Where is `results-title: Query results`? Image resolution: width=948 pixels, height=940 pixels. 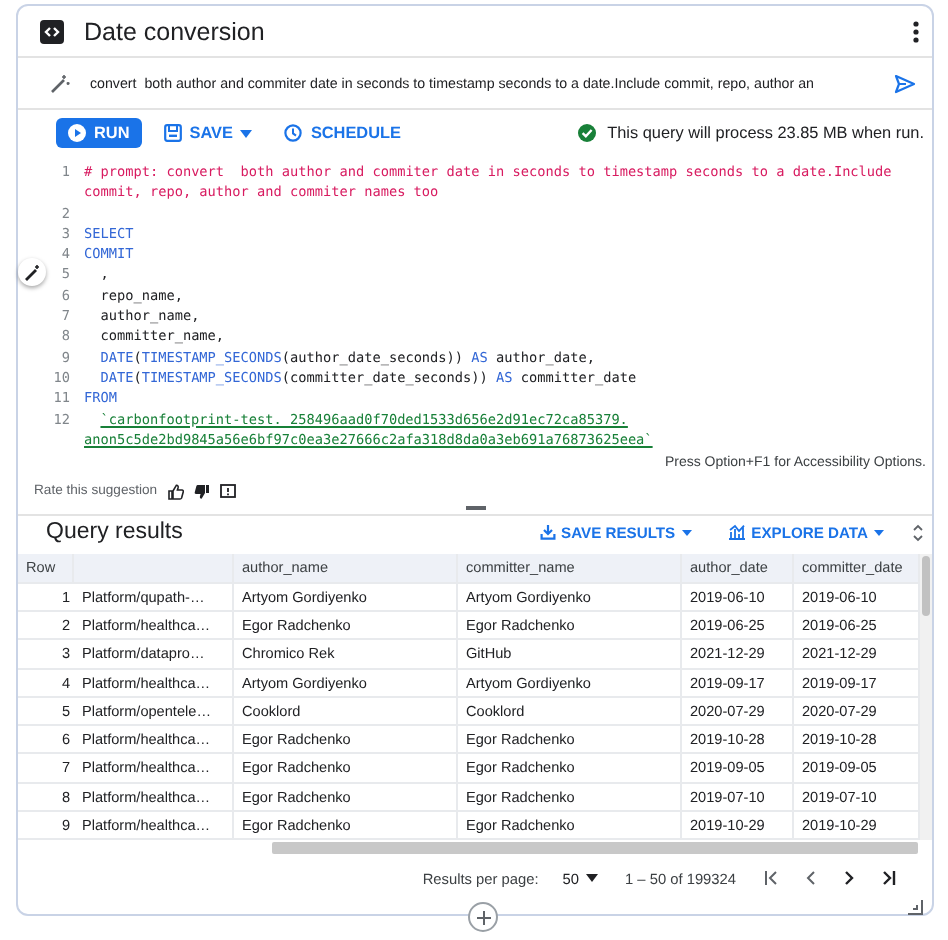
results-title: Query results is located at coordinates (115, 532).